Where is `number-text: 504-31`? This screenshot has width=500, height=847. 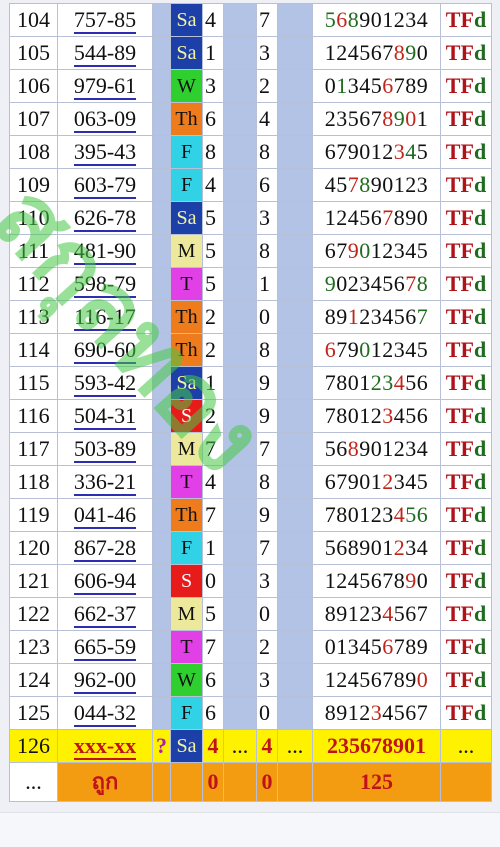
number-text: 504-31 is located at coordinates (105, 417).